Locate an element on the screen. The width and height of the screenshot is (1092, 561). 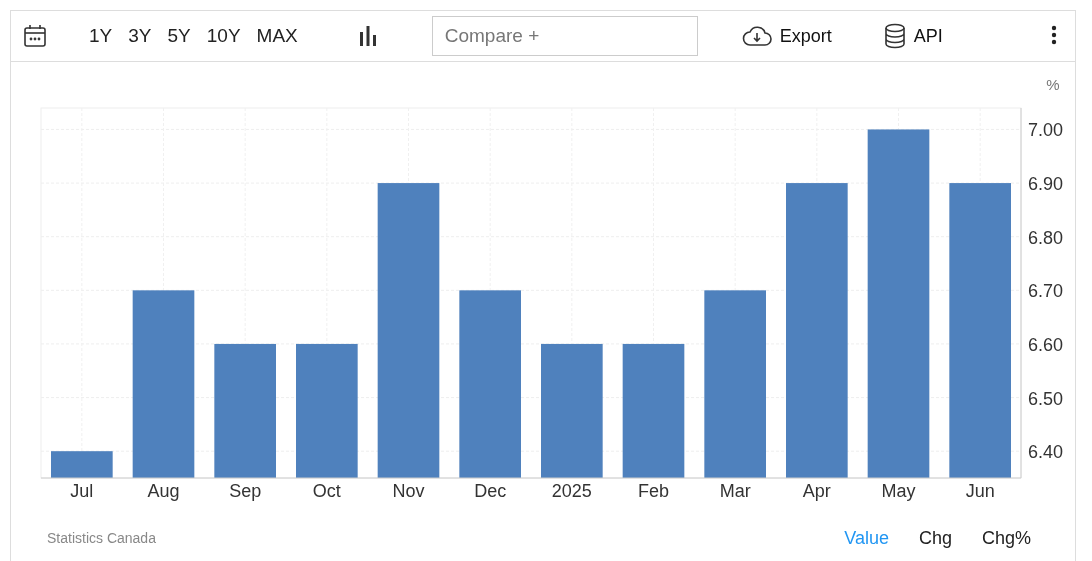
cloud-download-icon is located at coordinates (756, 36).